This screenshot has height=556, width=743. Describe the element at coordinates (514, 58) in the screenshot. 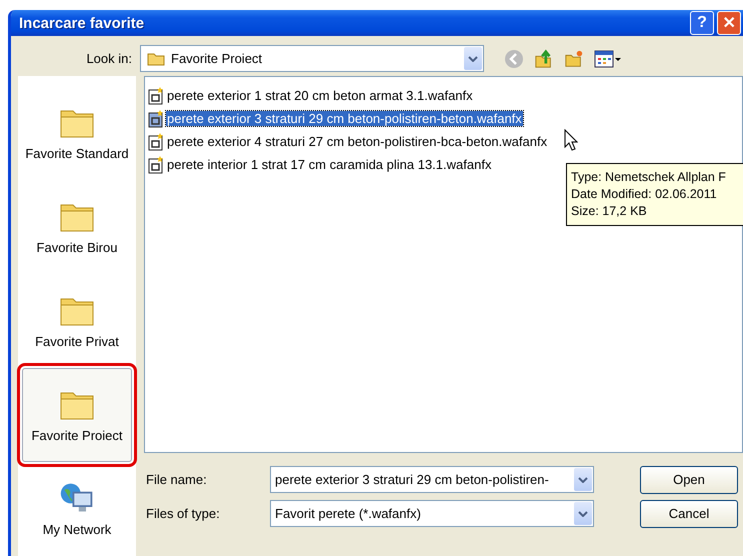

I see `back-icon` at that location.